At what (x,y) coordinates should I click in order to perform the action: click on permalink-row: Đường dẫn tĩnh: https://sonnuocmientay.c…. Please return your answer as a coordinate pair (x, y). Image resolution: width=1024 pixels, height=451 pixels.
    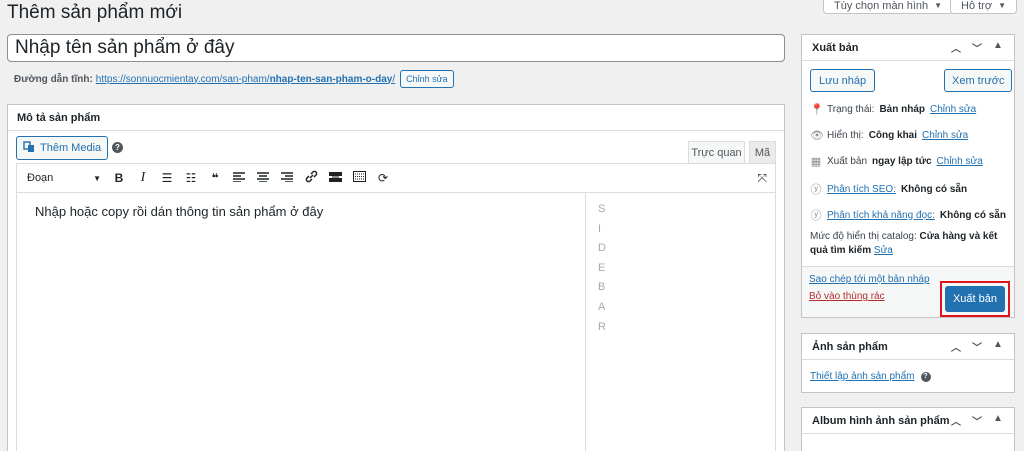
    Looking at the image, I should click on (234, 79).